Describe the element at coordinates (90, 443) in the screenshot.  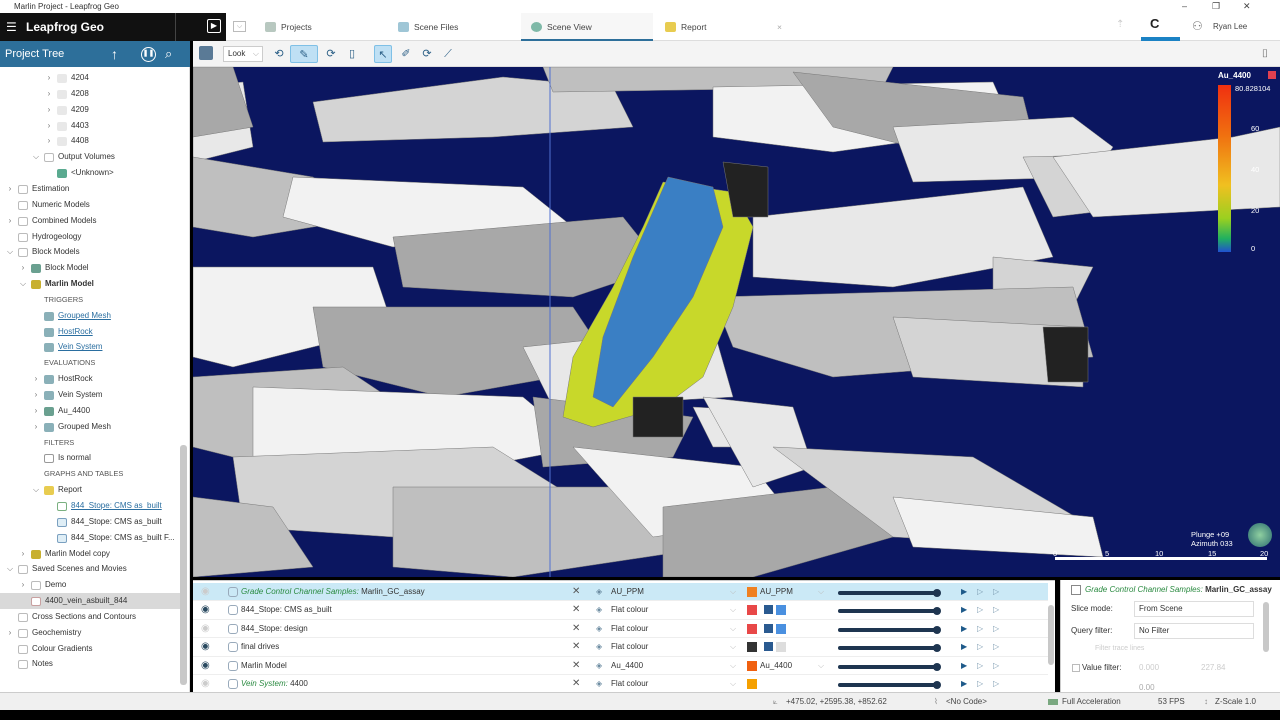
I see `tree-item: FILTERS` at that location.